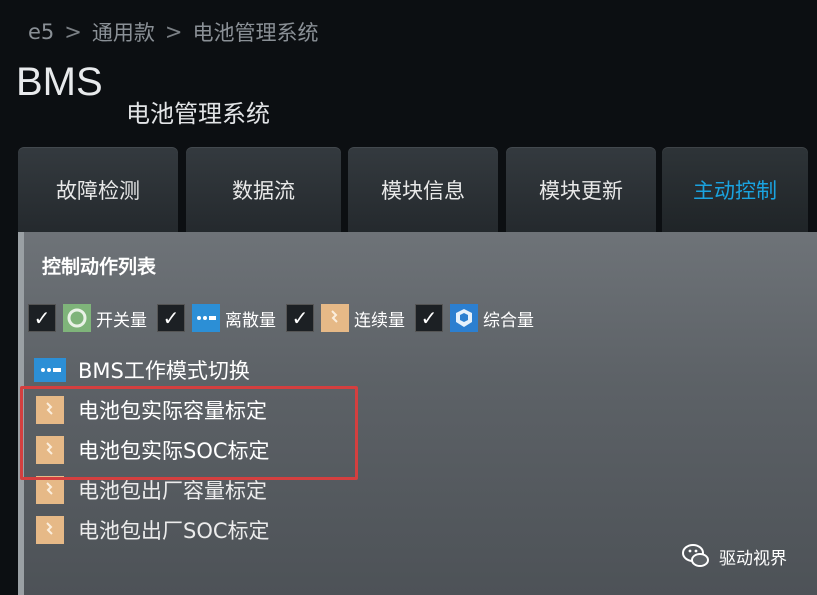  Describe the element at coordinates (696, 556) in the screenshot. I see `wechat-icon` at that location.